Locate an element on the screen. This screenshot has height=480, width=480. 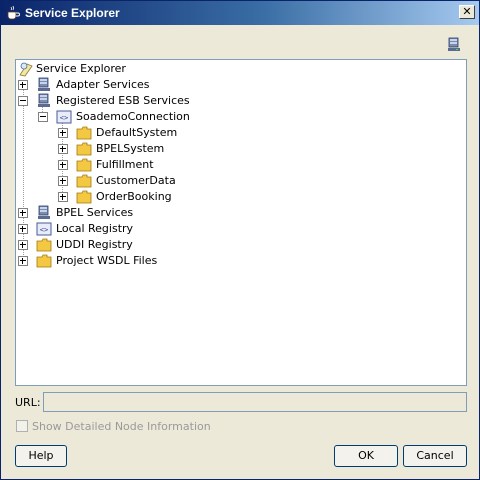
tree-node-label: BPEL Services is located at coordinates (95, 212).